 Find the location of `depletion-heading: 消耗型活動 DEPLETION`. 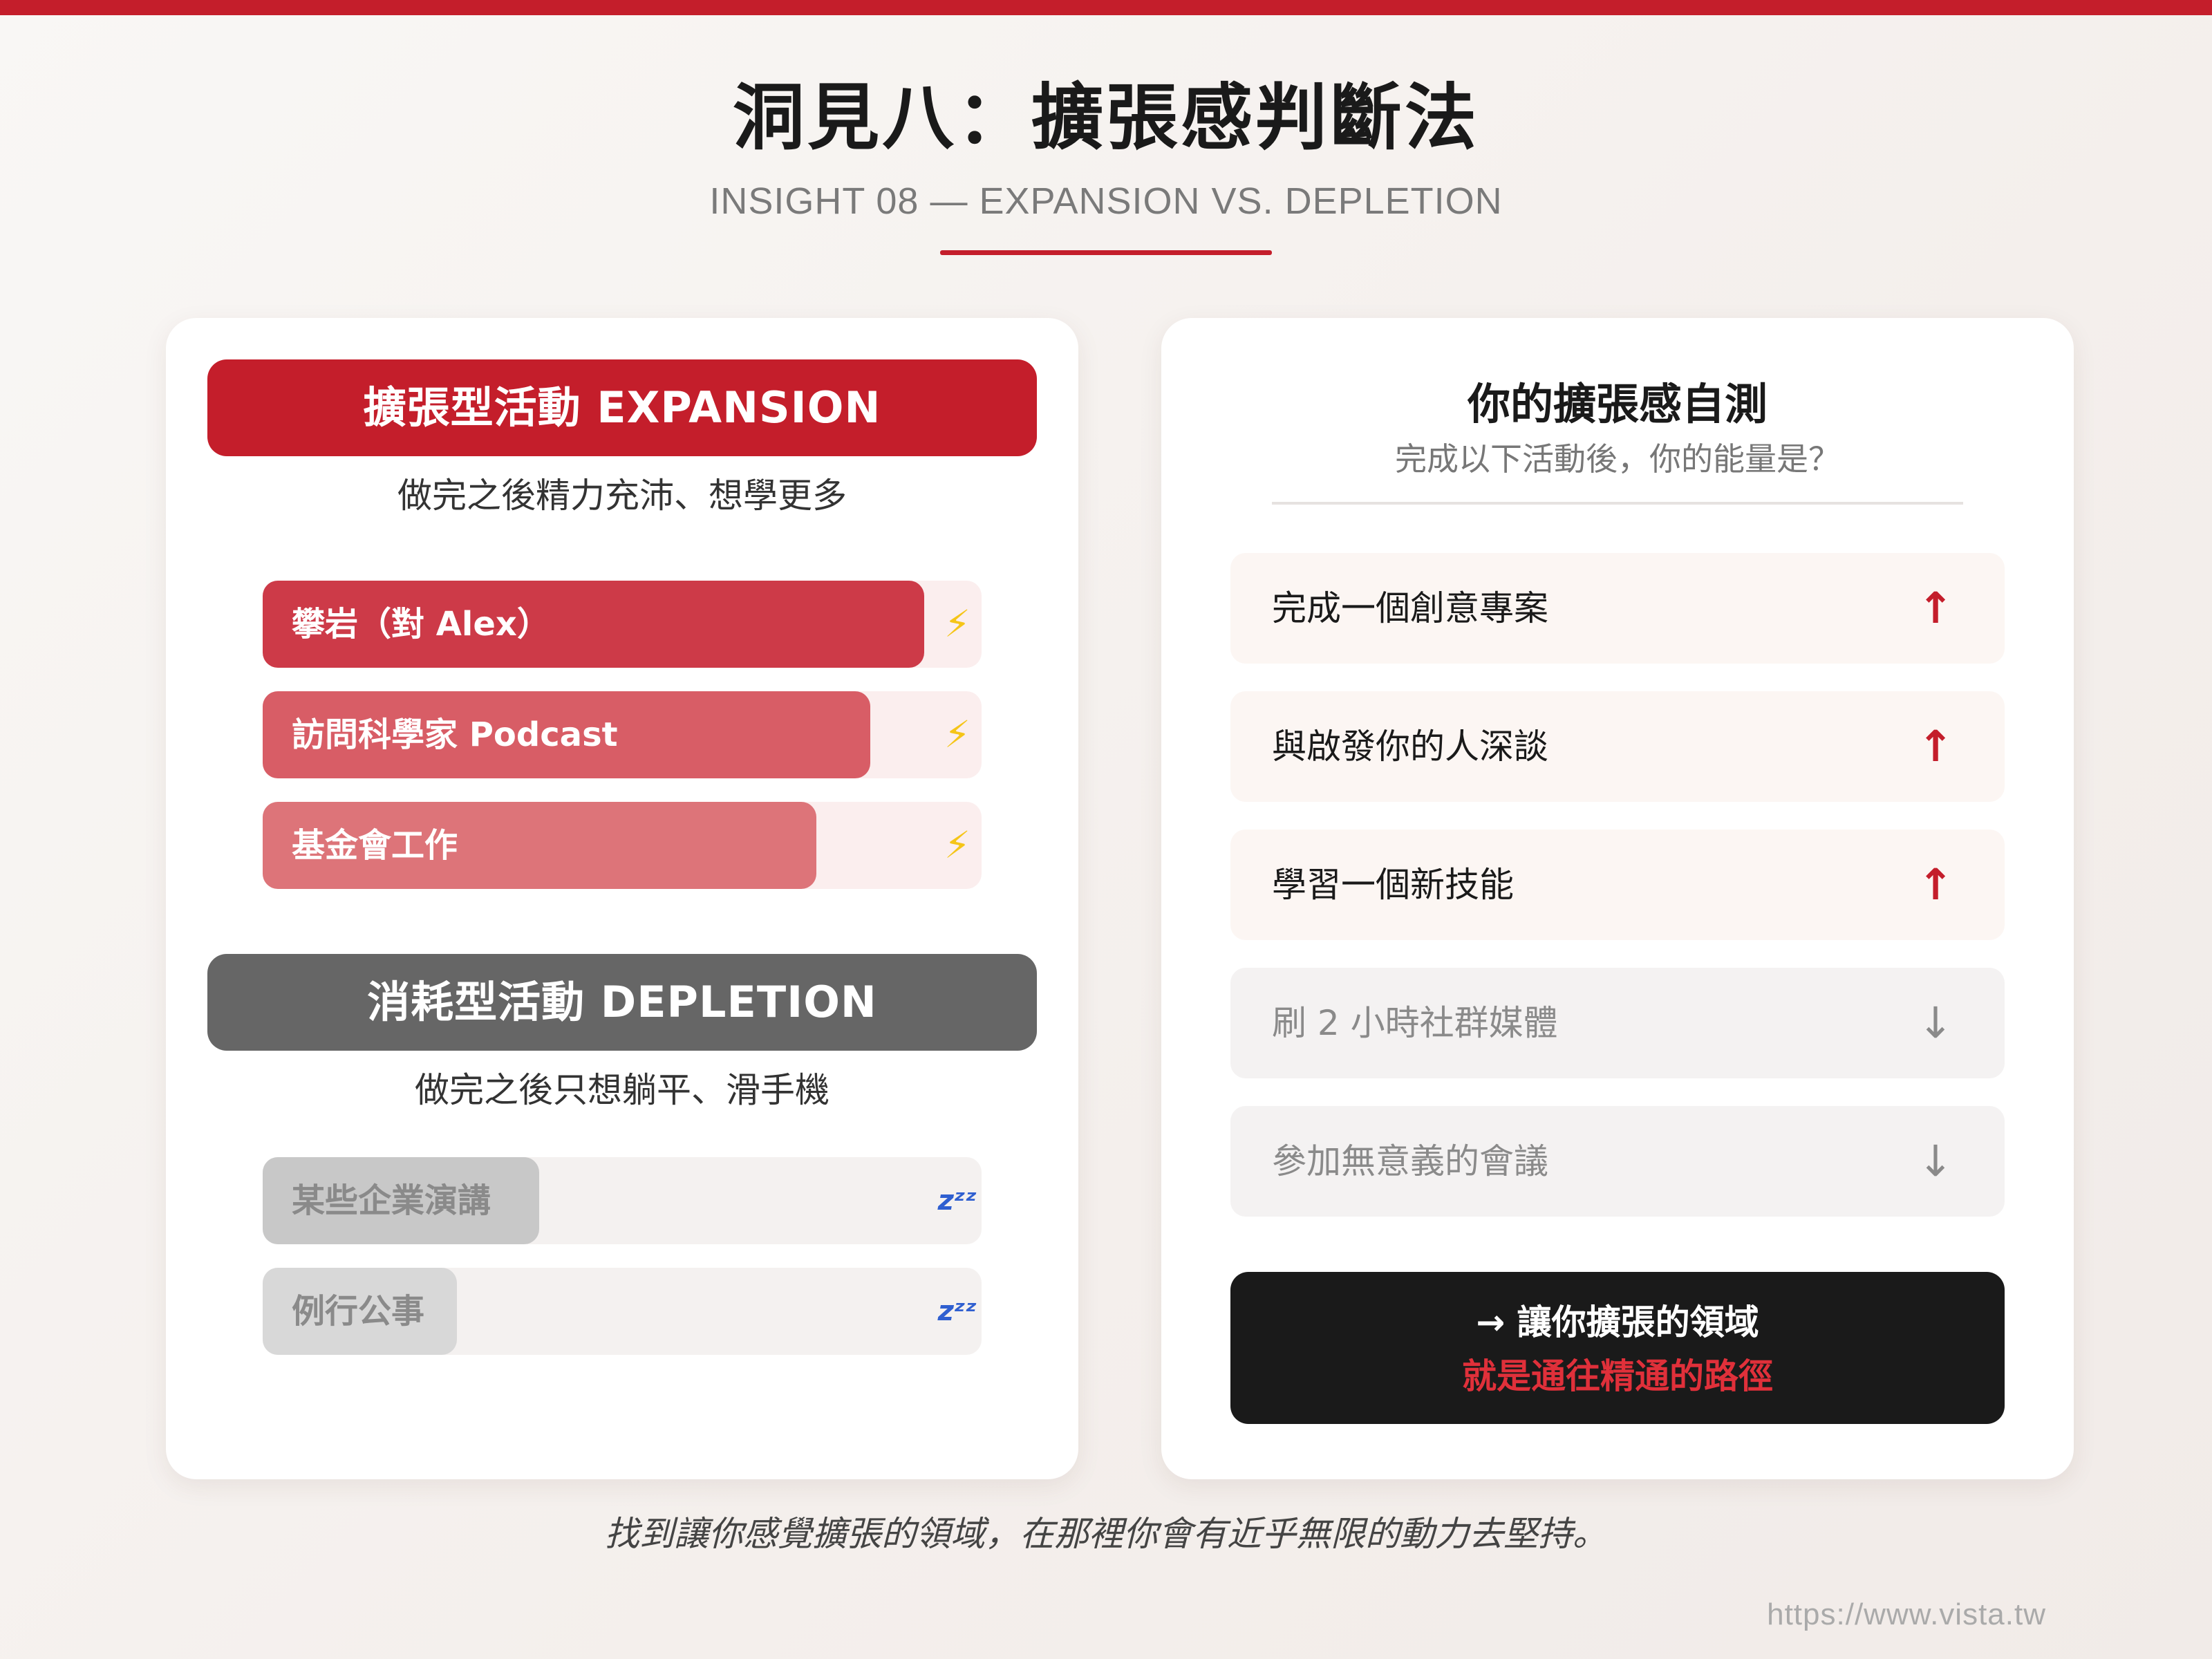

depletion-heading: 消耗型活動 DEPLETION is located at coordinates (622, 1002).